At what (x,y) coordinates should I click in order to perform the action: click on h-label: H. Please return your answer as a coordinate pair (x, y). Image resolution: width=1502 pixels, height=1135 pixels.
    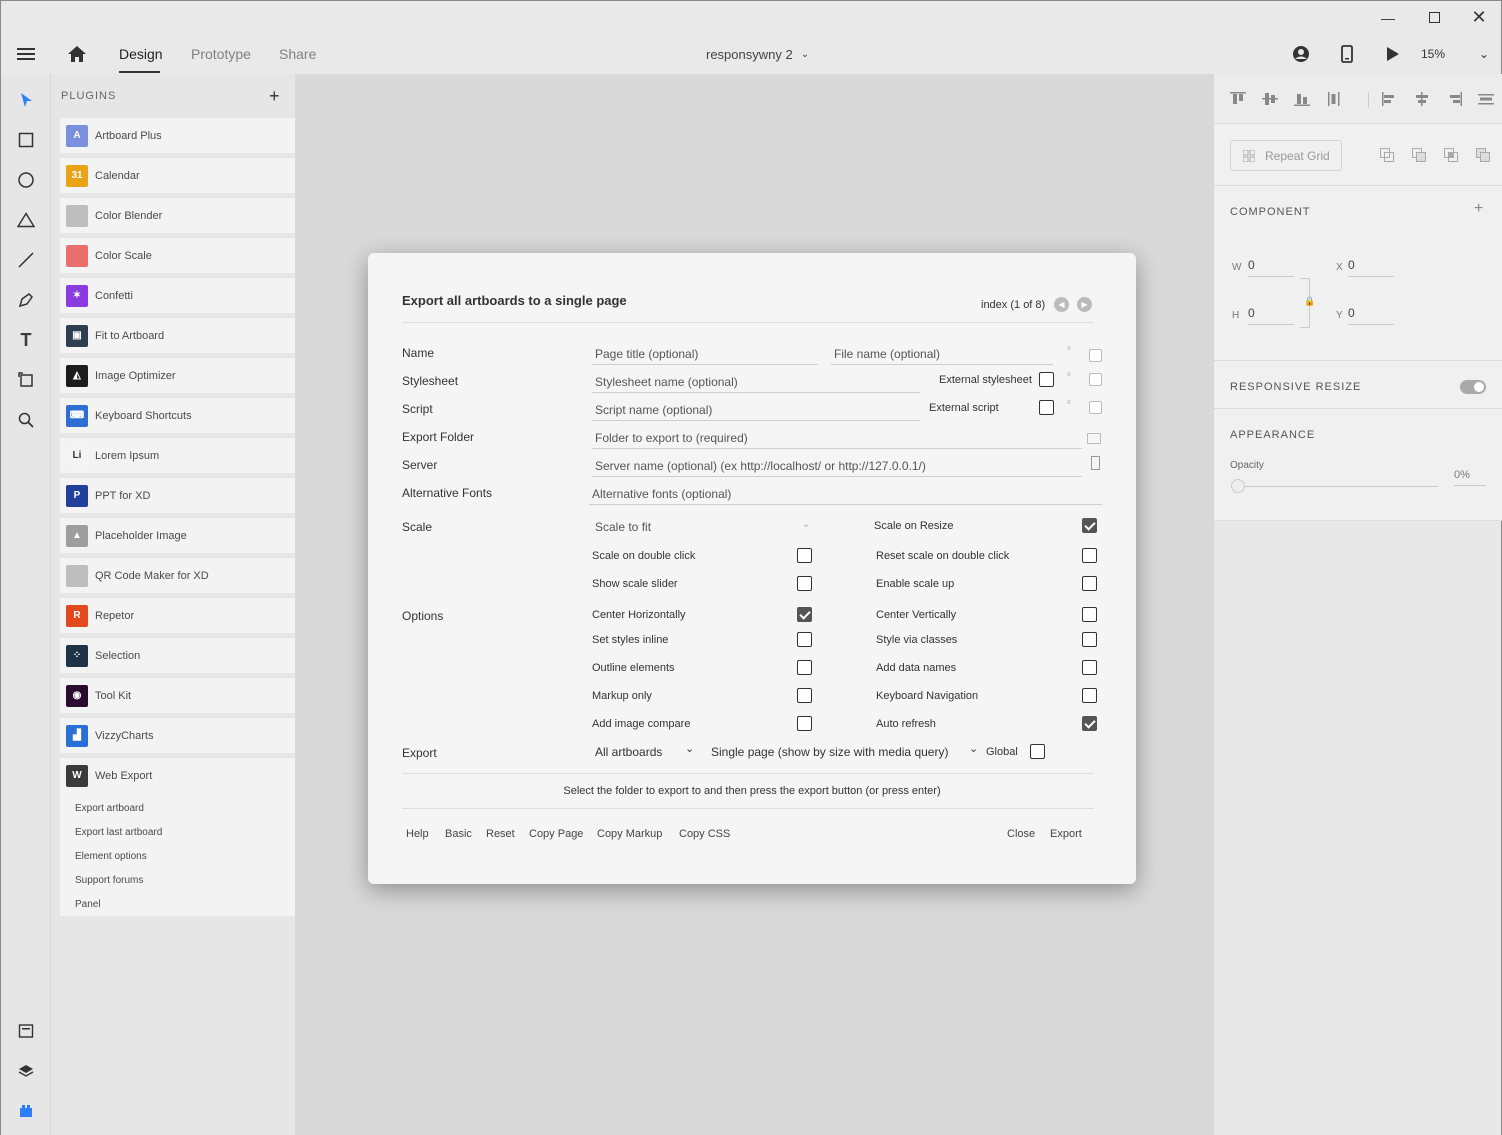
    Looking at the image, I should click on (1236, 315).